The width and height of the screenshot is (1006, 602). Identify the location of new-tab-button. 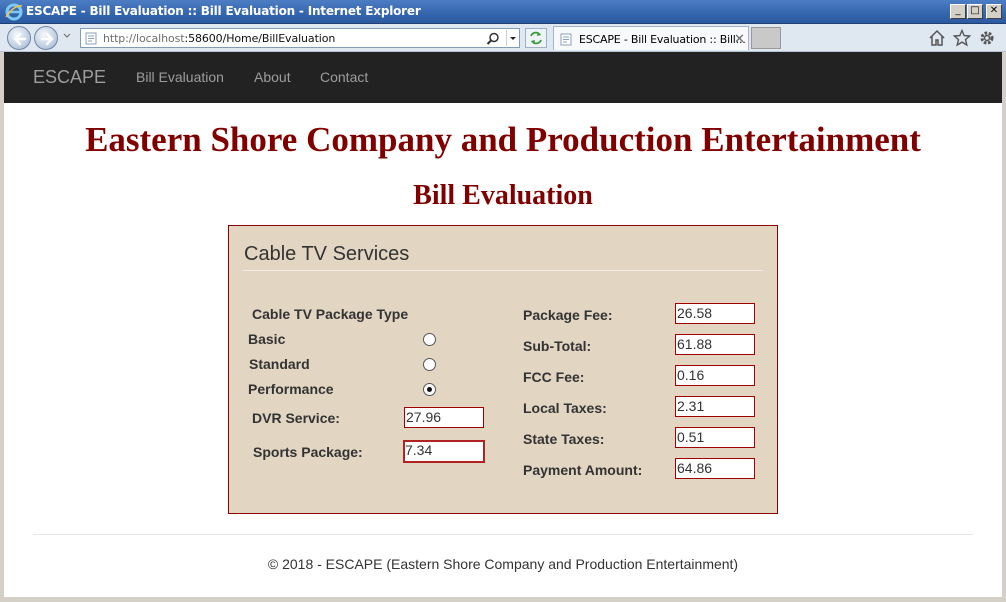
(766, 38).